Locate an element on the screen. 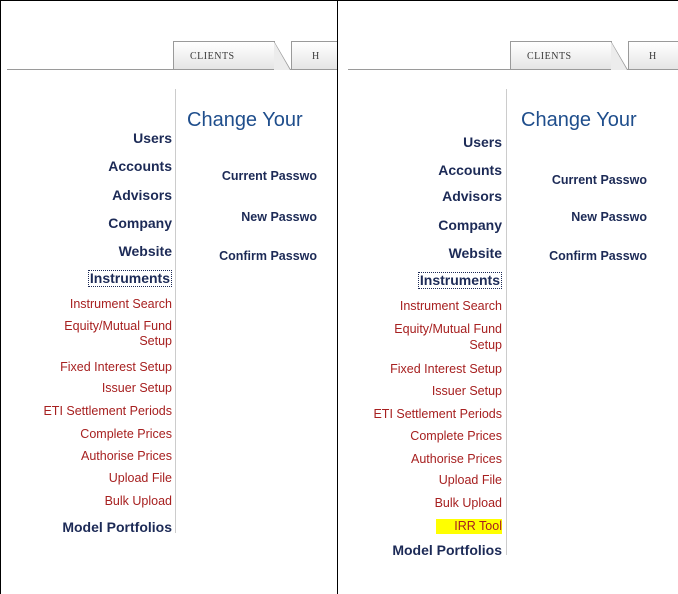 The height and width of the screenshot is (594, 678). nav-irr-tool: IRR Tool is located at coordinates (469, 526).